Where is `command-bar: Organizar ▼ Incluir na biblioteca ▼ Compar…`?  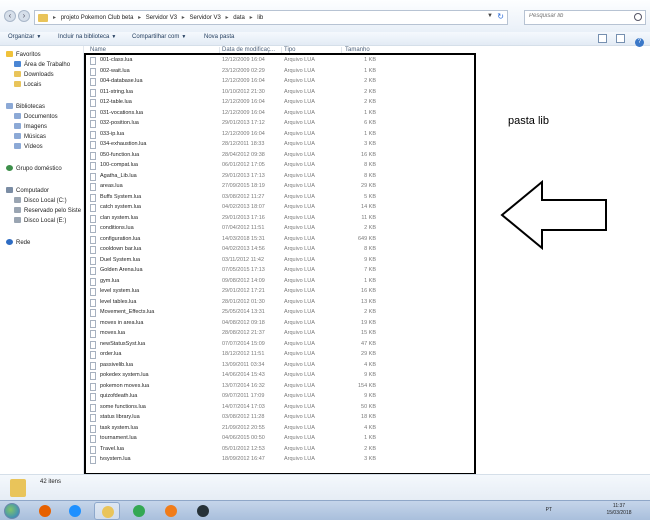 command-bar: Organizar ▼ Incluir na biblioteca ▼ Compar… is located at coordinates (325, 39).